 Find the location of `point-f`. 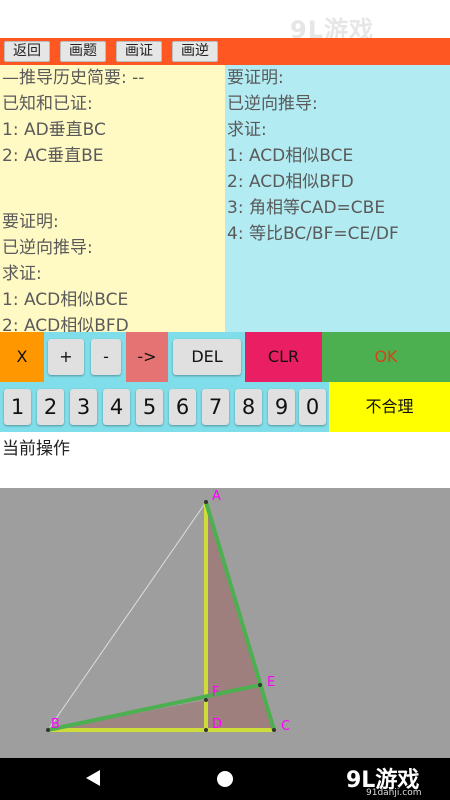

point-f is located at coordinates (206, 700).